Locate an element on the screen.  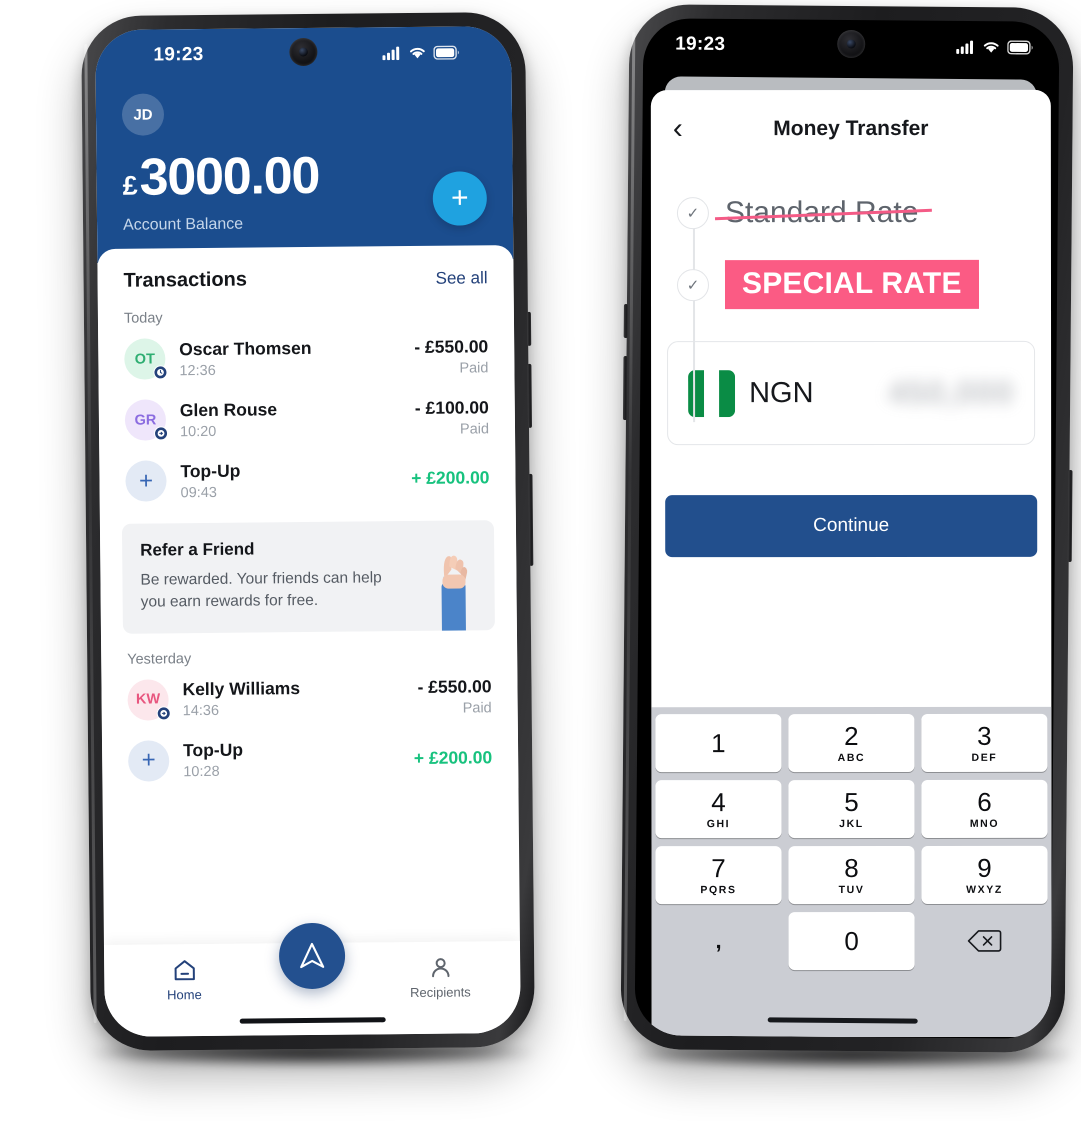
keypad-row: 1 2 ABC 3 DEF is located at coordinates (851, 743).